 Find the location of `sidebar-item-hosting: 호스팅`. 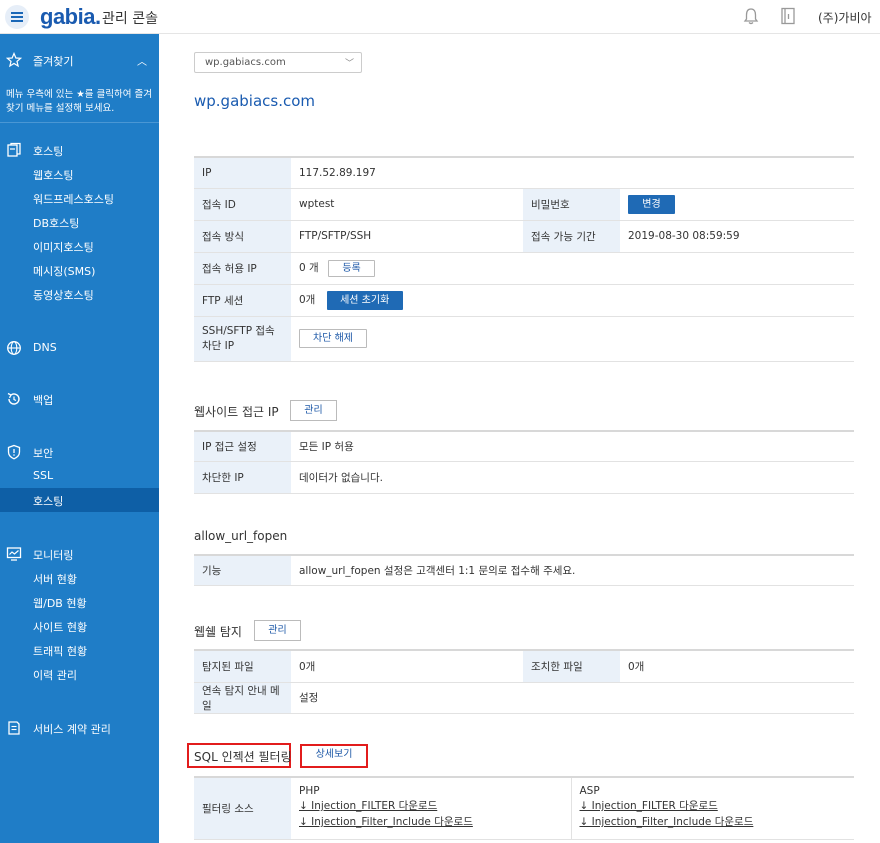

sidebar-item-hosting: 호스팅 is located at coordinates (48, 151).